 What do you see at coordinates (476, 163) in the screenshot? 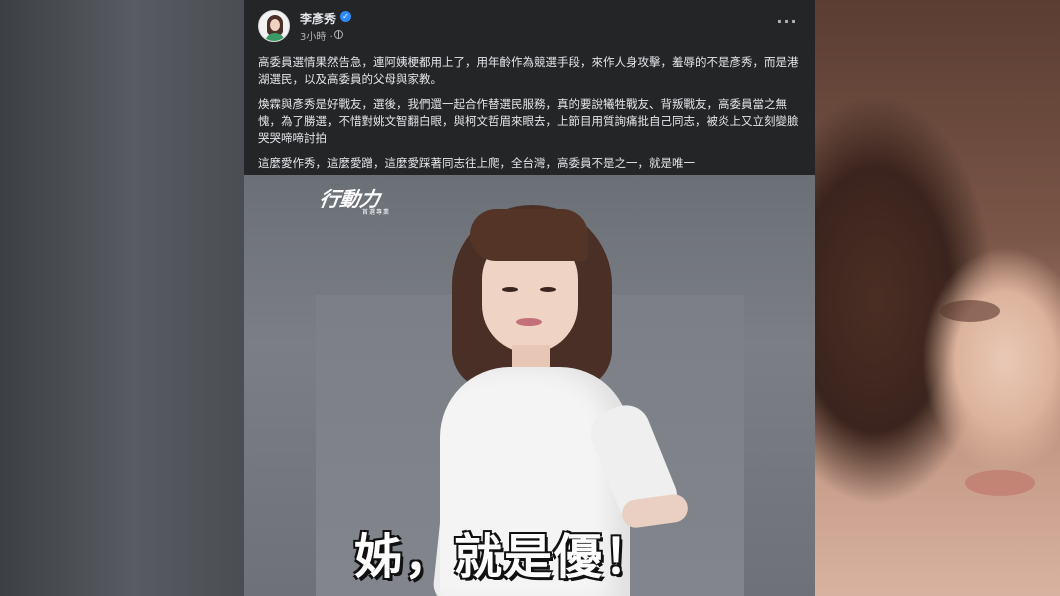
I see `post-paragraph: 這麼愛作秀，這麼愛蹭，這麼愛踩著同志往上爬，全台灣，高委員不是之一，就是唯一` at bounding box center [476, 163].